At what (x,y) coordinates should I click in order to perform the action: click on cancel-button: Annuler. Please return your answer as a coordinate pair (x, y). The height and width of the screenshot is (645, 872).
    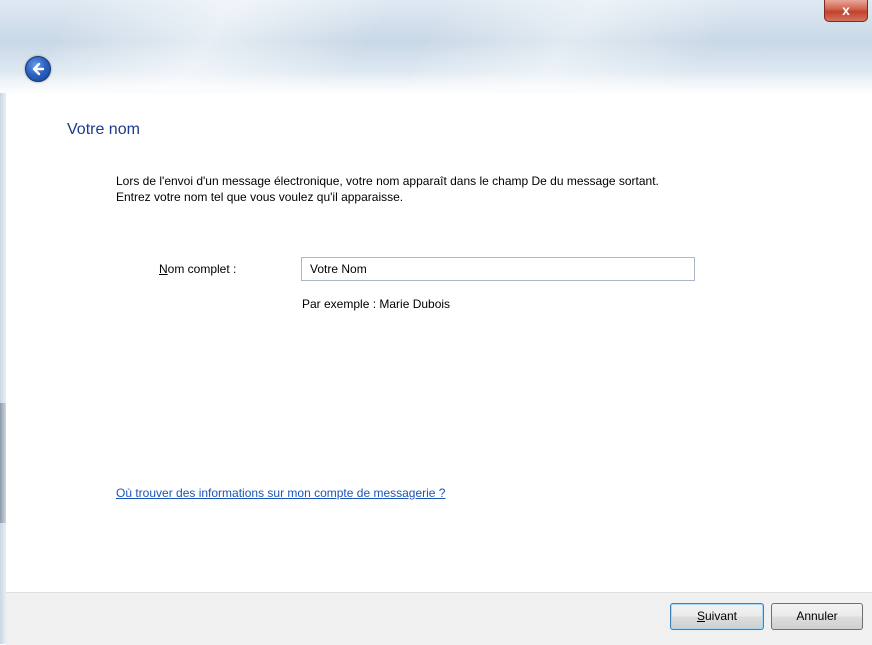
    Looking at the image, I should click on (817, 616).